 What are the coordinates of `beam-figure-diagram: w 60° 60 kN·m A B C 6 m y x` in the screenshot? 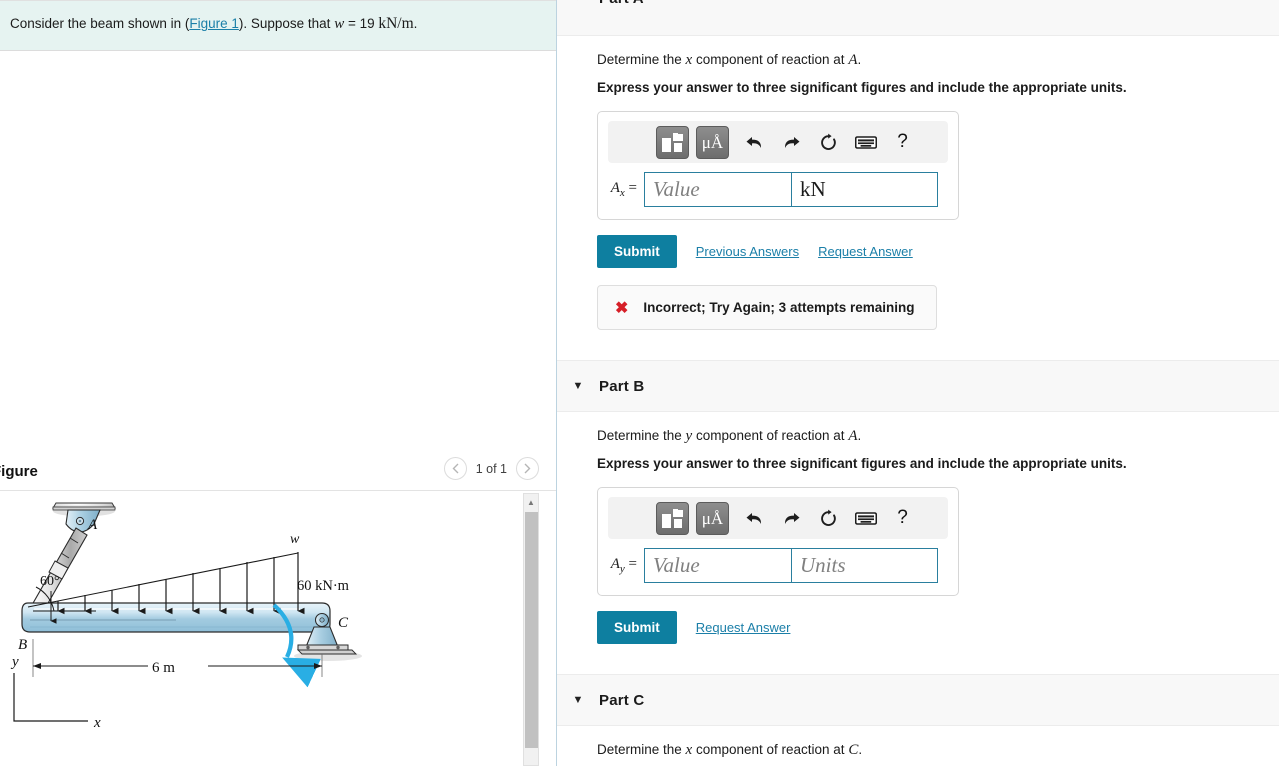 It's located at (186, 616).